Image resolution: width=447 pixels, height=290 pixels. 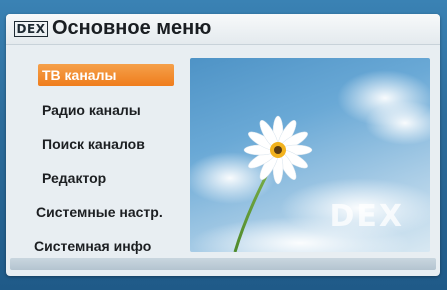 I want to click on menu-item-label: Системные настр., so click(x=99, y=212).